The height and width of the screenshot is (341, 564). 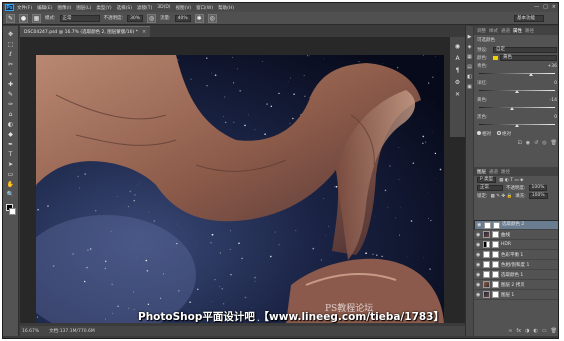 I want to click on radio-relative: 相对, so click(x=484, y=133).